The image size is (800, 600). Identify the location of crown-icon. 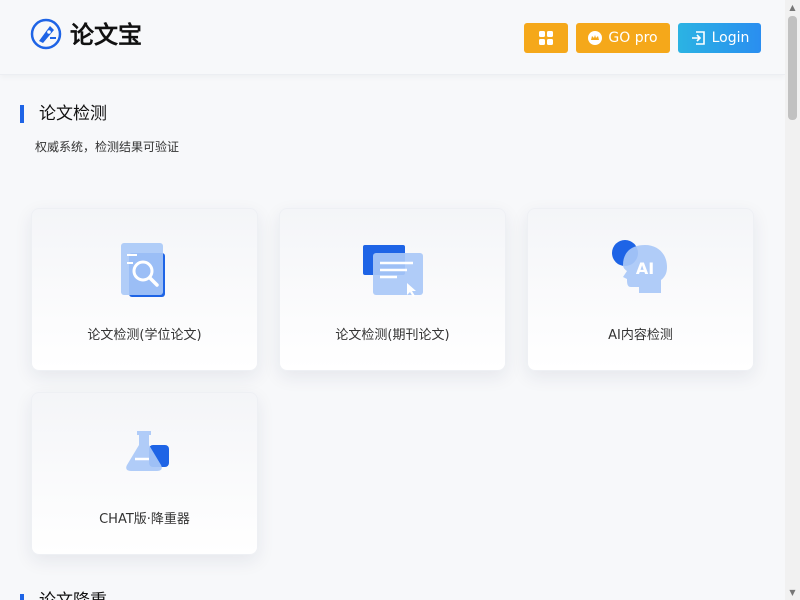
(595, 38).